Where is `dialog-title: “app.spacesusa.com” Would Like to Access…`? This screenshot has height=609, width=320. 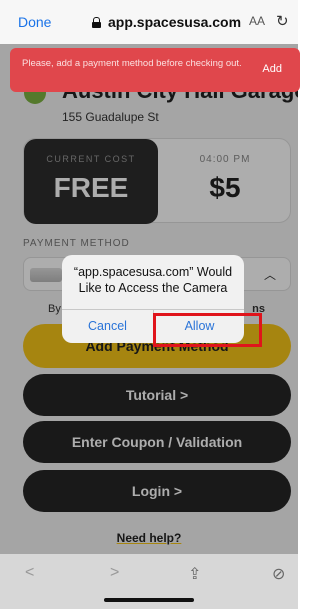 dialog-title: “app.spacesusa.com” Would Like to Access… is located at coordinates (153, 280).